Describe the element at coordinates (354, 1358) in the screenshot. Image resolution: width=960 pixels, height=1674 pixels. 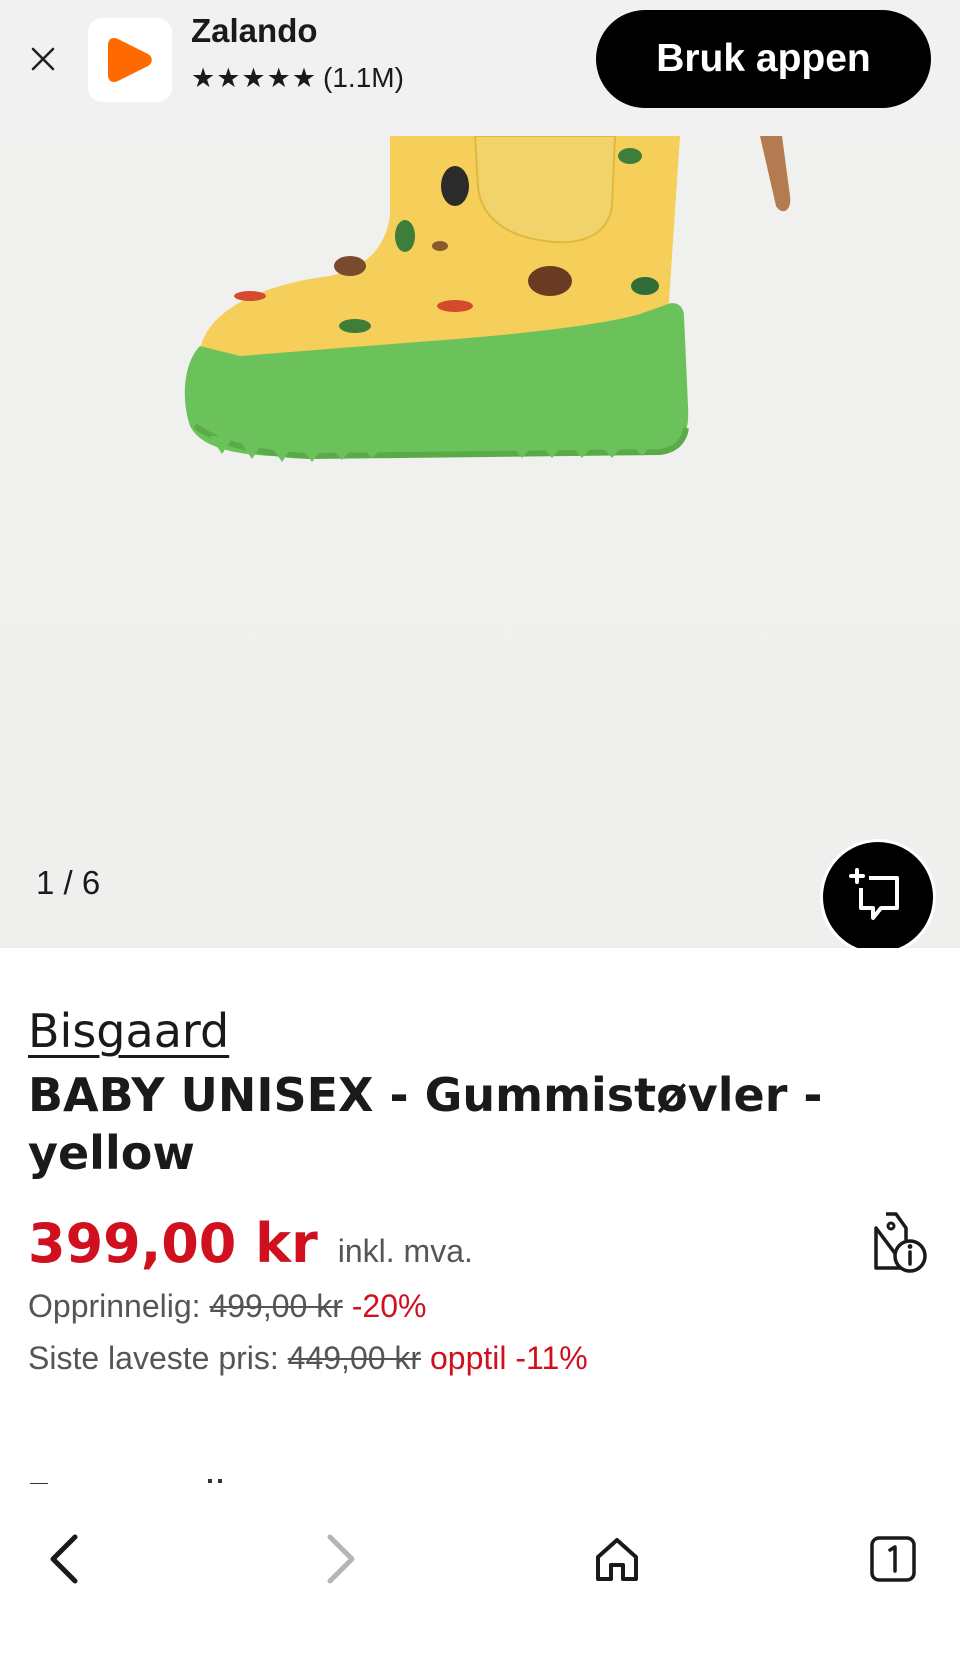
I see `lowest-price: 449,00 kr` at that location.